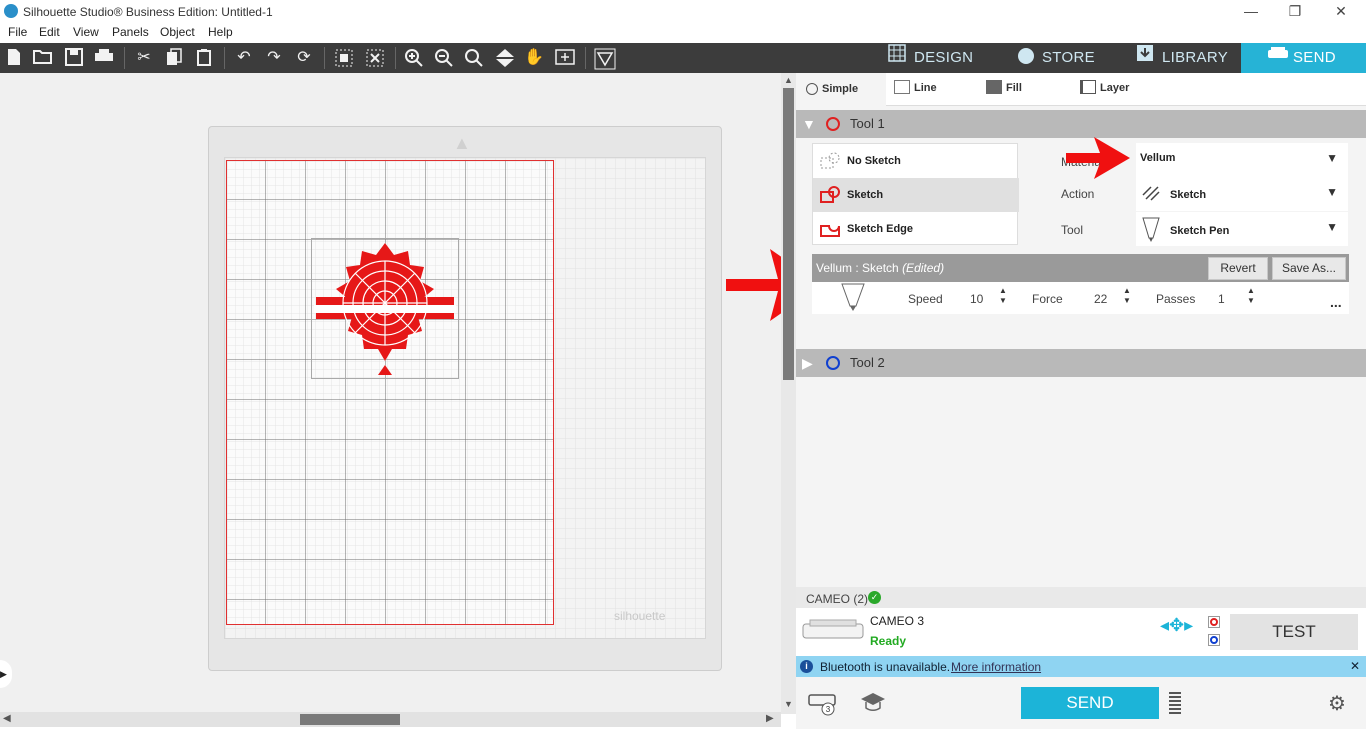 The width and height of the screenshot is (1366, 729). What do you see at coordinates (873, 702) in the screenshot?
I see `tutorial-cap-icon` at bounding box center [873, 702].